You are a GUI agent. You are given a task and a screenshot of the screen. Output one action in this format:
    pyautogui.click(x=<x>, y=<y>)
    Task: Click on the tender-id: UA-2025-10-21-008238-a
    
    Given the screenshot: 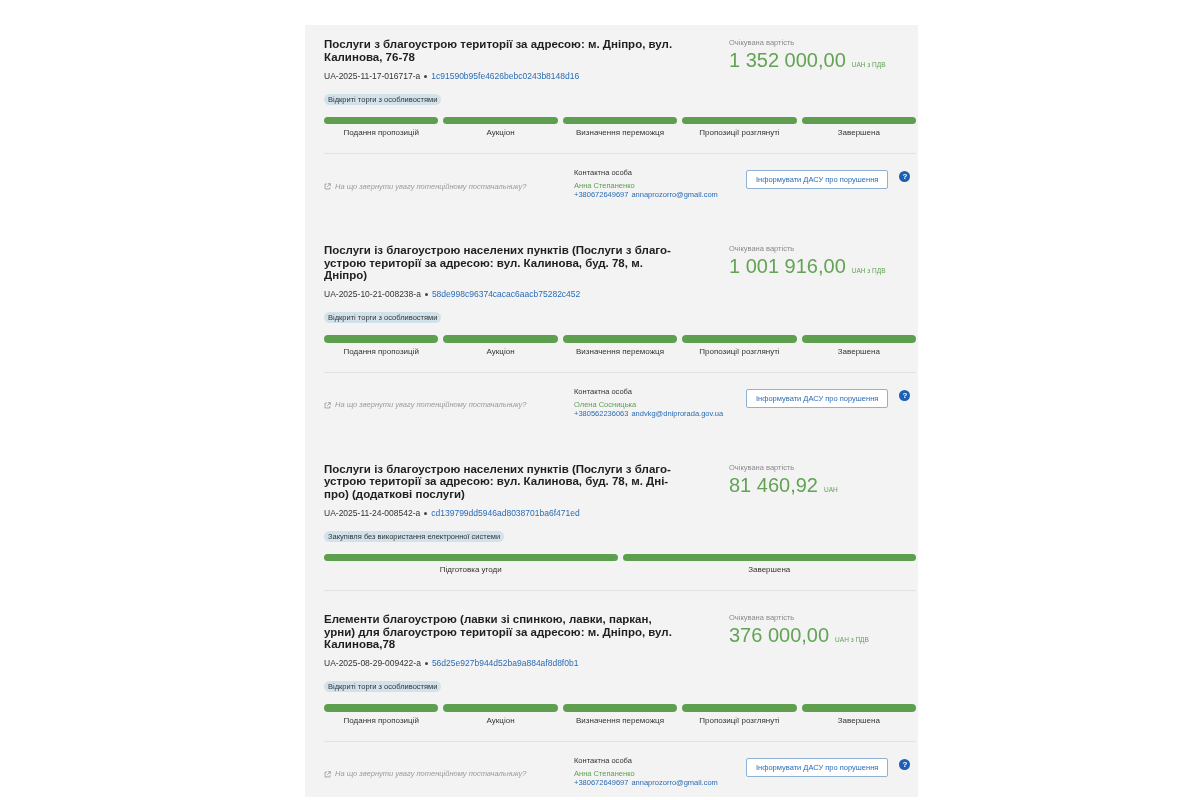 What is the action you would take?
    pyautogui.click(x=372, y=294)
    